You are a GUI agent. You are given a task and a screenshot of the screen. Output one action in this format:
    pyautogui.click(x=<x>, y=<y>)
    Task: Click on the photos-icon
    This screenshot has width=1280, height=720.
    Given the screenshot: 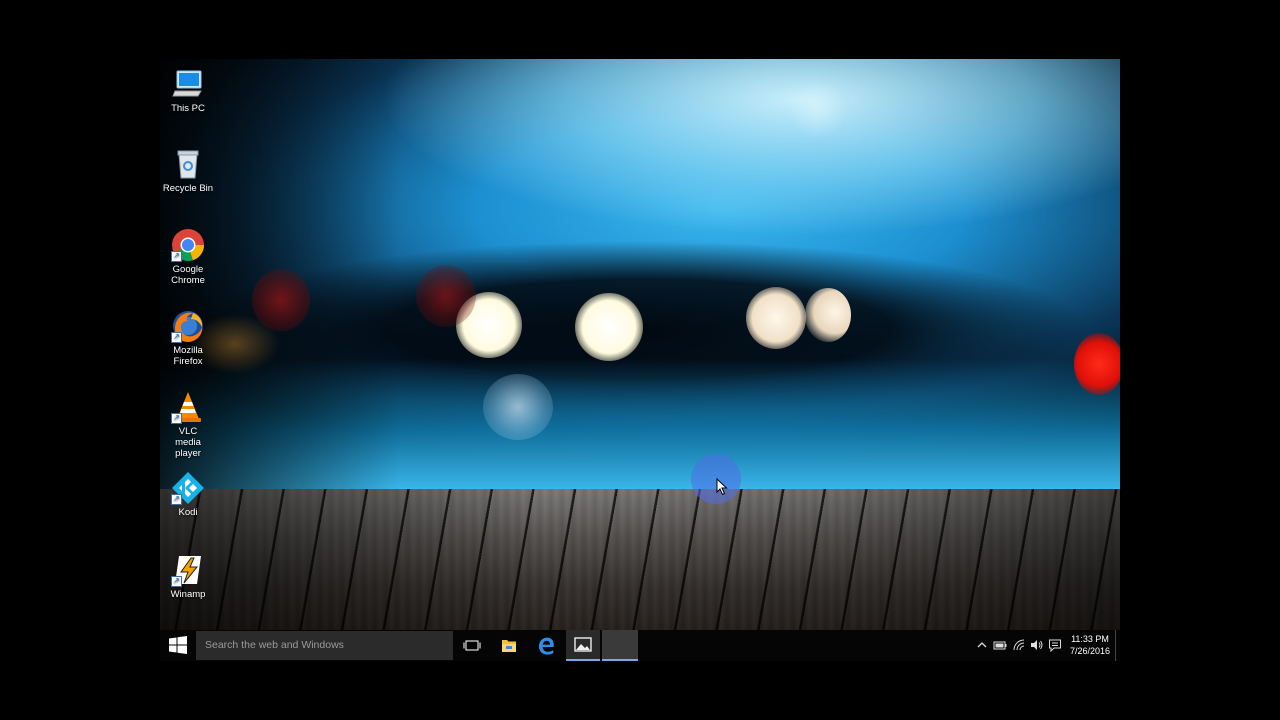 What is the action you would take?
    pyautogui.click(x=583, y=644)
    